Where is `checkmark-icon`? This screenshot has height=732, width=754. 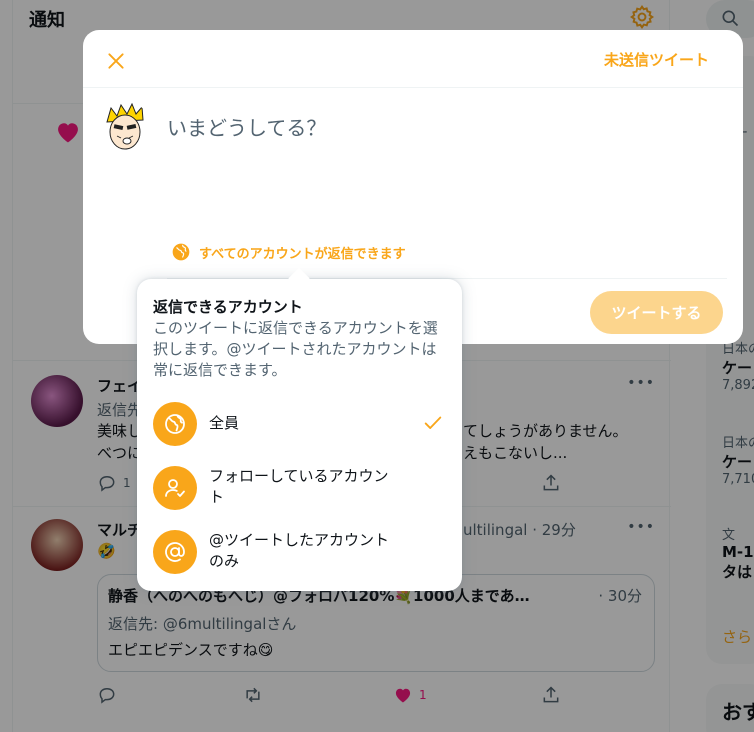 checkmark-icon is located at coordinates (433, 422).